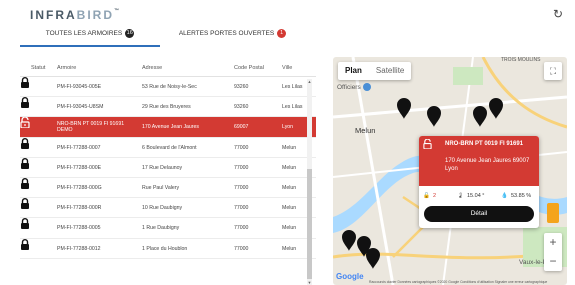 This screenshot has width=575, height=285. Describe the element at coordinates (161, 228) in the screenshot. I see `cell-adresse: 1 Rue Daubigny` at that location.